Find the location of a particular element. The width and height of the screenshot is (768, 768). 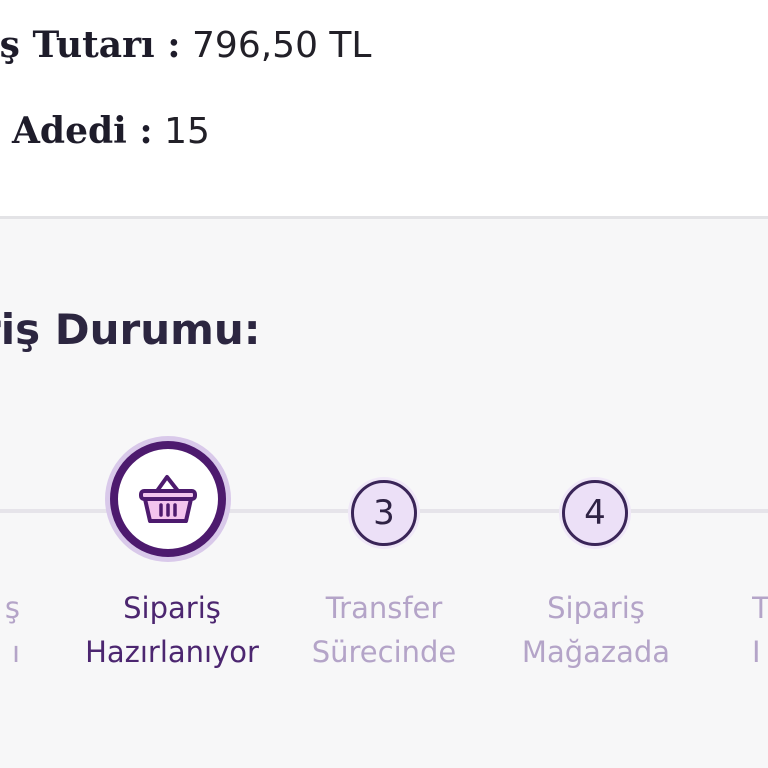

status-step-3-line2: Sürecinde is located at coordinates (384, 652).